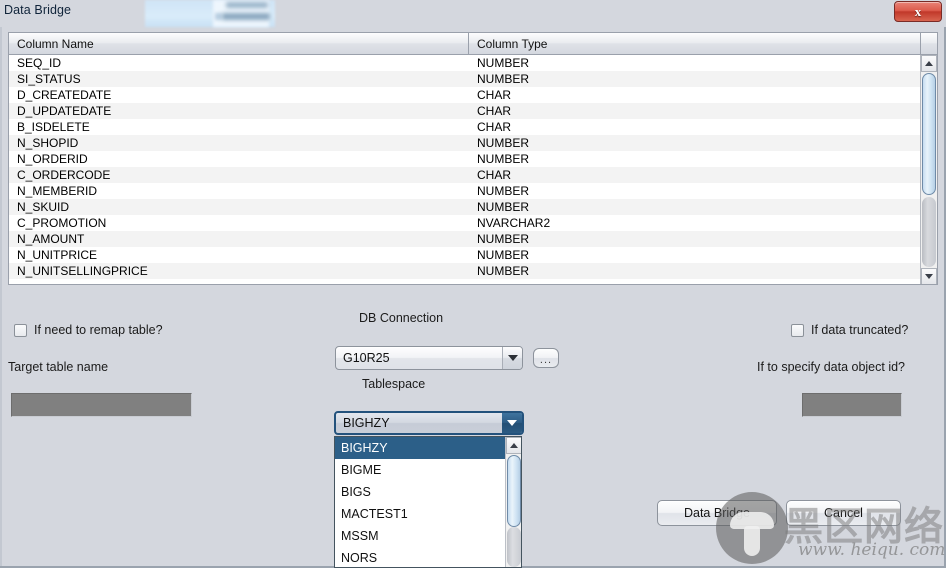 The width and height of the screenshot is (946, 568). I want to click on column-header-name: Column Name, so click(239, 43).